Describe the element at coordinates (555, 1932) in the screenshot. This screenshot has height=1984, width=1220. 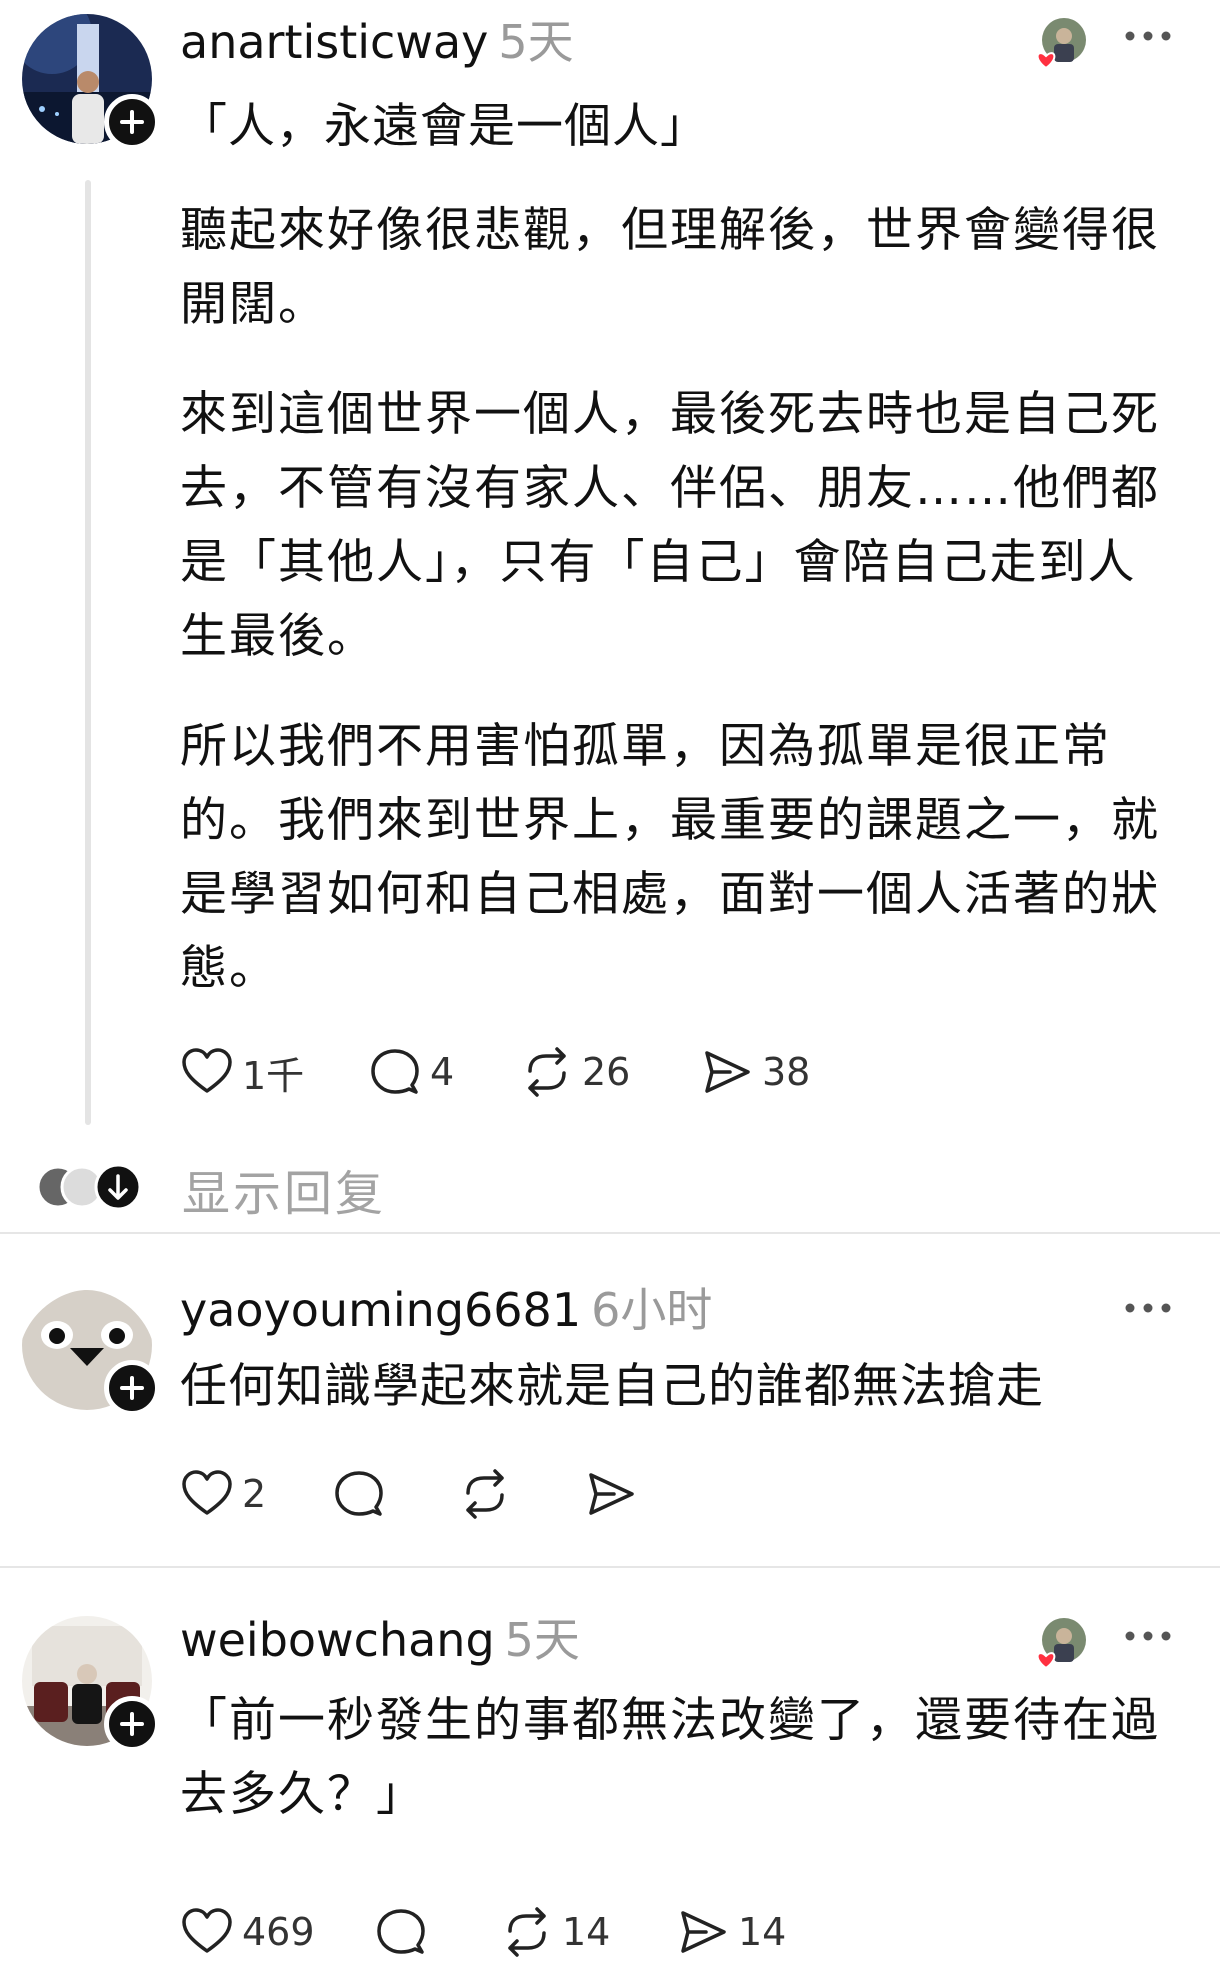
I see `repost-button: 14` at that location.